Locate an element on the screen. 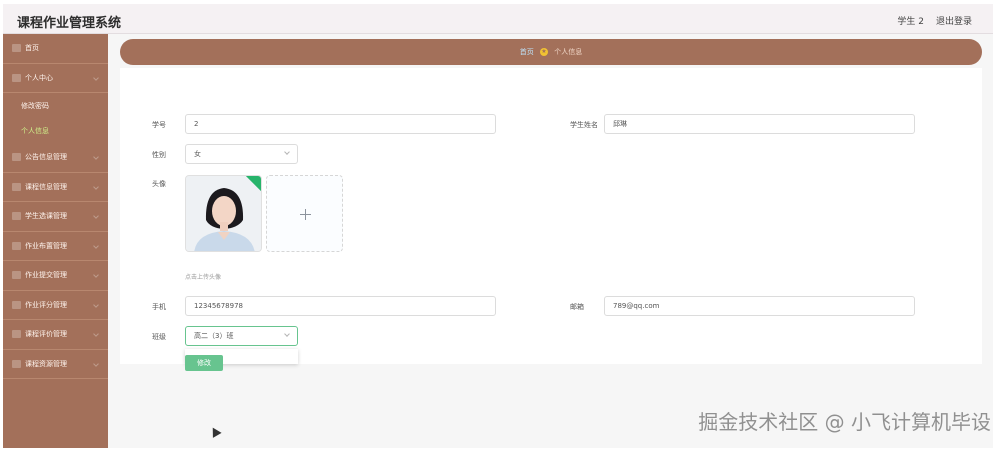  email-field: 789@qq.com is located at coordinates (759, 306).